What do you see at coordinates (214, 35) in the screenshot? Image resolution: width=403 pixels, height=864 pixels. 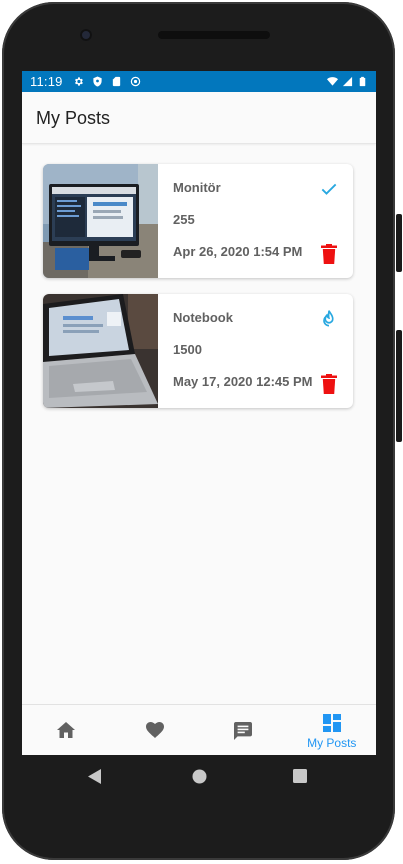 I see `earpiece-speaker` at bounding box center [214, 35].